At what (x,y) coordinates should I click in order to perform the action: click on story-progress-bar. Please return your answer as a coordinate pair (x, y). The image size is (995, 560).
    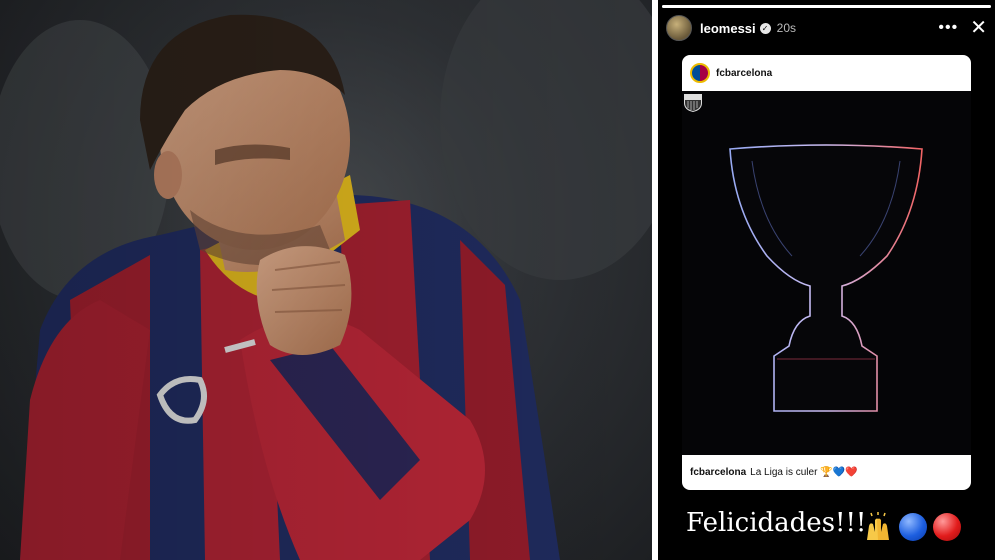
    Looking at the image, I should click on (826, 6).